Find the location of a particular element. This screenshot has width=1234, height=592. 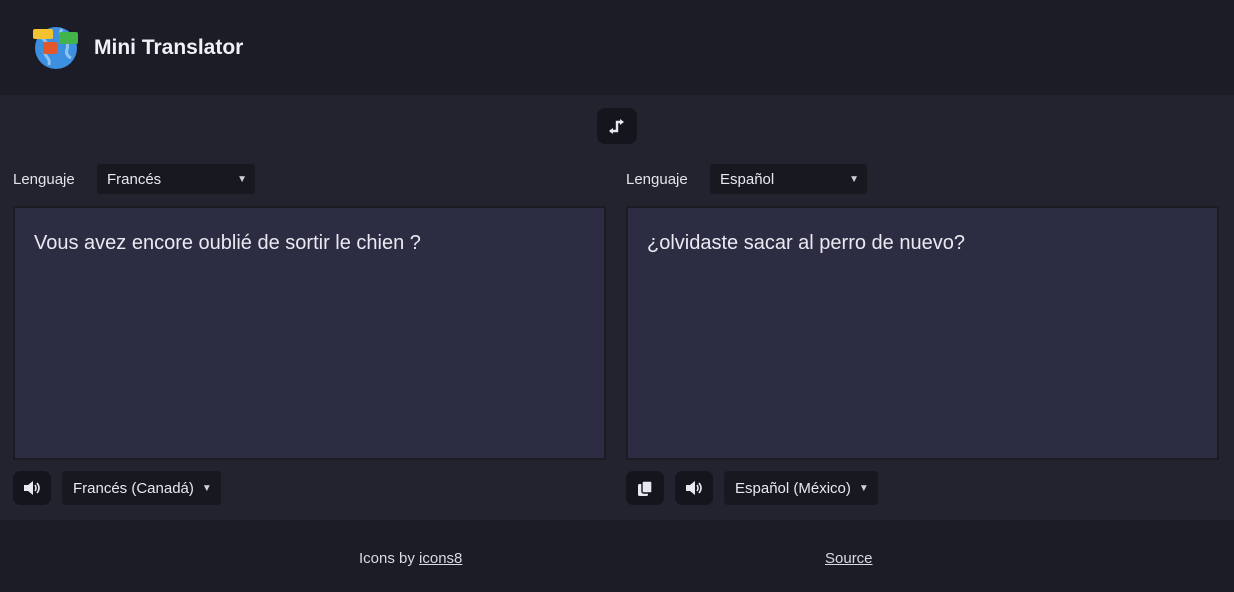

swap-arrows-icon is located at coordinates (616, 126).